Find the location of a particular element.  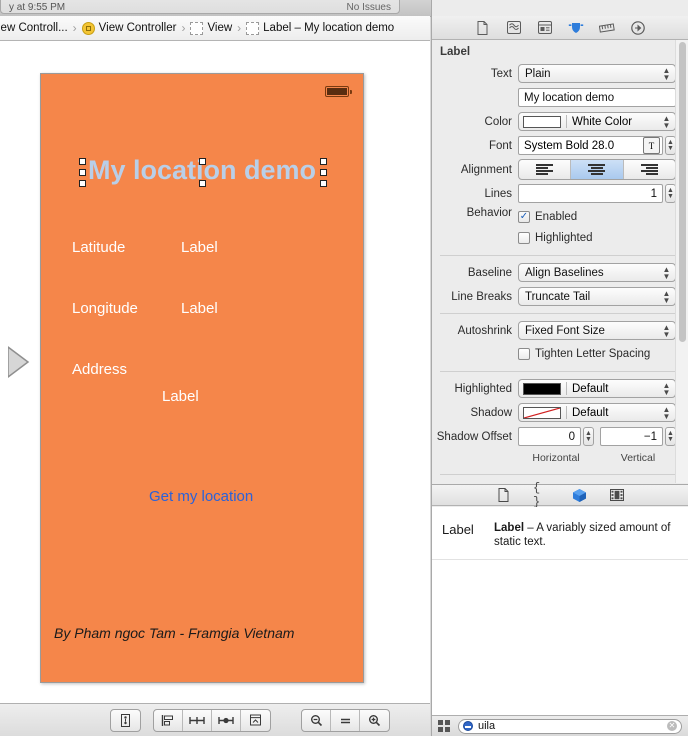

attributes-inspector-tab is located at coordinates (575, 28).